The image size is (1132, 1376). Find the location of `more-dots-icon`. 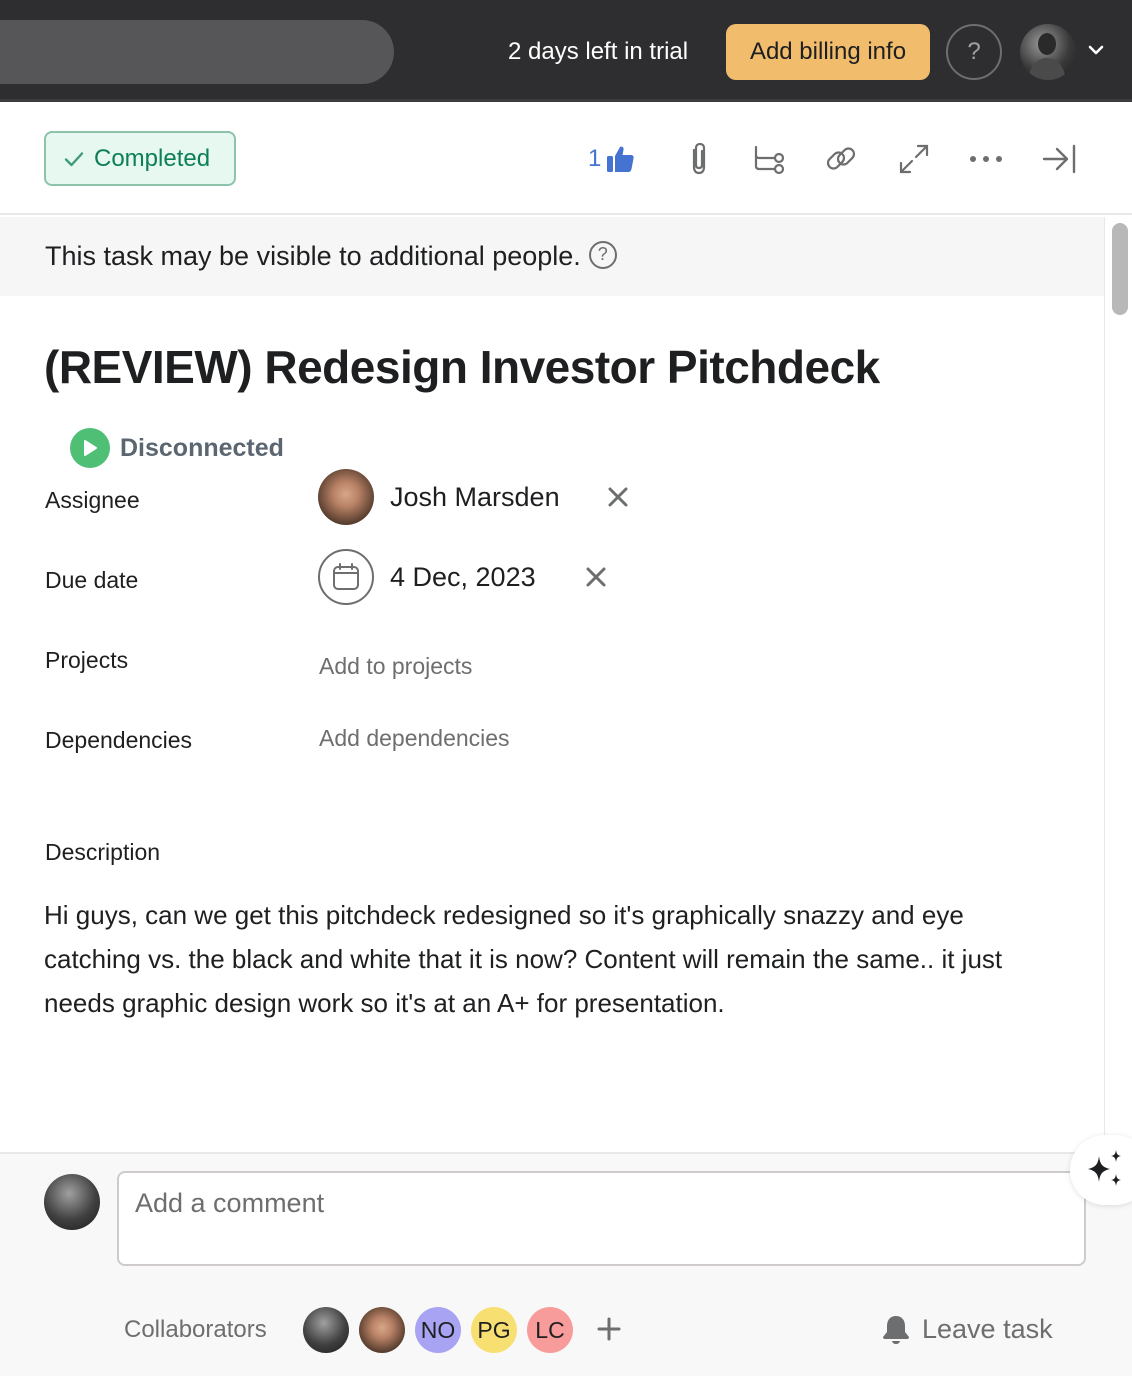

more-dots-icon is located at coordinates (986, 159).